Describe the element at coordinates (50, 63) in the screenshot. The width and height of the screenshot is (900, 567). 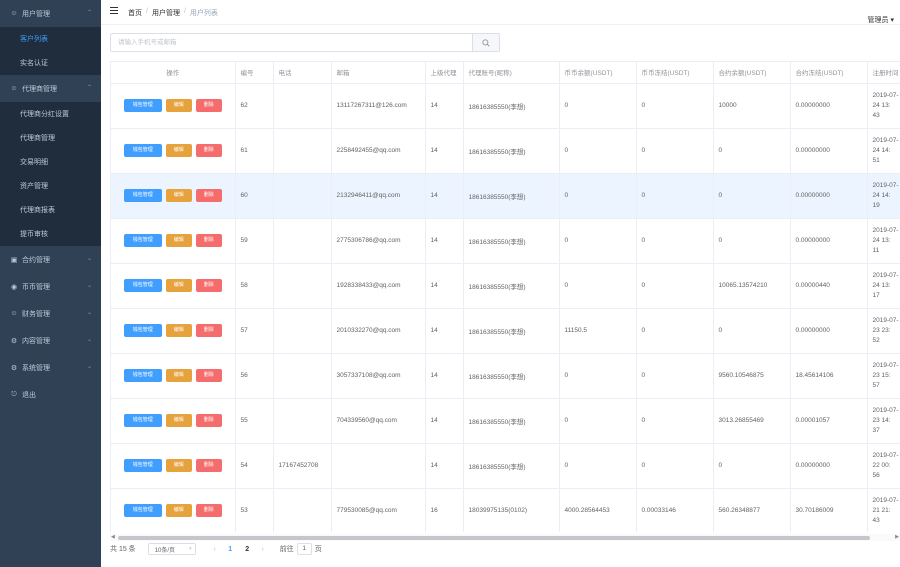
I see `sidebar-item-real-name-auth: 实名认证` at that location.